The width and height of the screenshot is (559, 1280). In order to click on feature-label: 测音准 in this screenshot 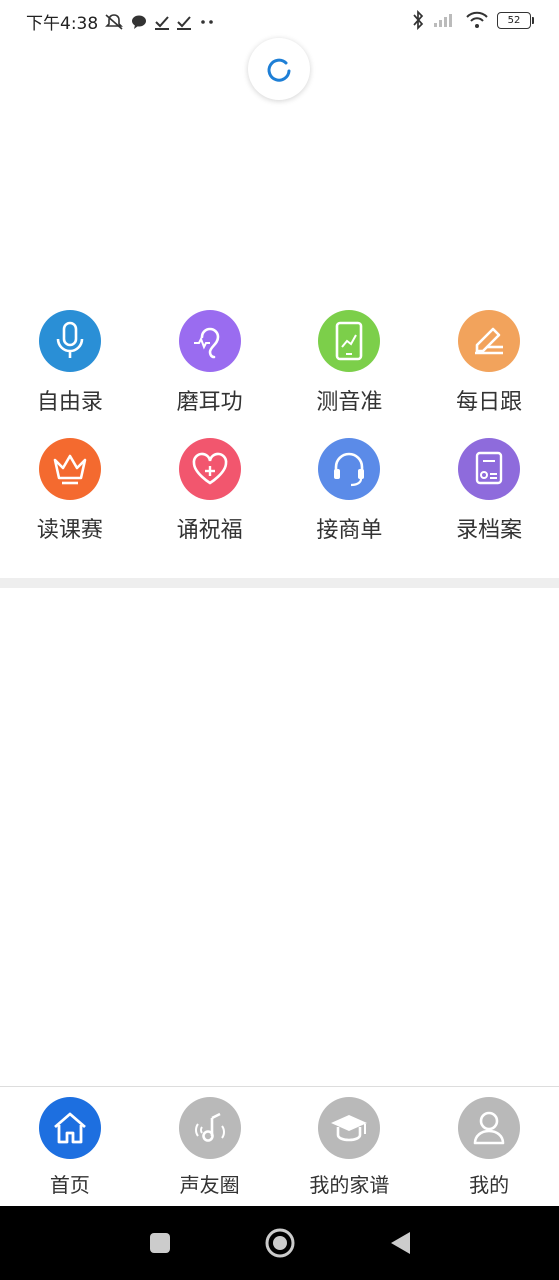, I will do `click(349, 402)`.